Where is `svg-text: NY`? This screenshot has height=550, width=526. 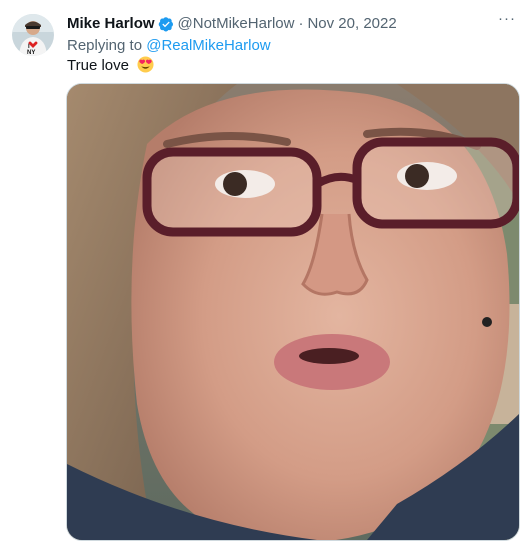
svg-text: NY is located at coordinates (31, 53).